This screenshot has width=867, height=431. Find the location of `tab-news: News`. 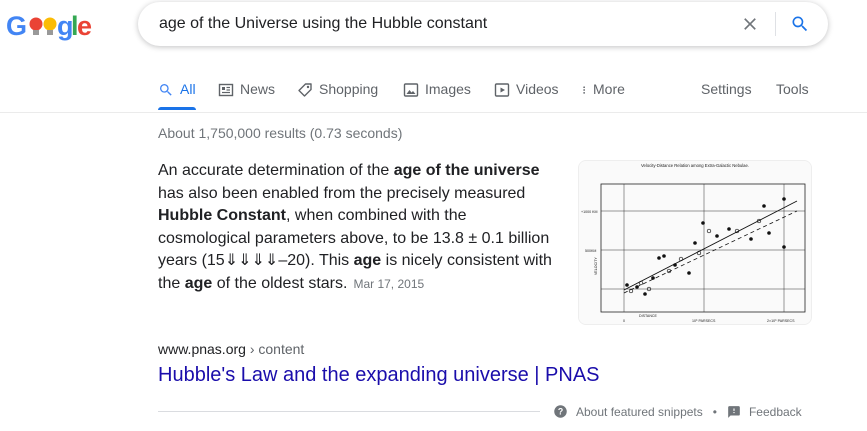

tab-news: News is located at coordinates (246, 95).